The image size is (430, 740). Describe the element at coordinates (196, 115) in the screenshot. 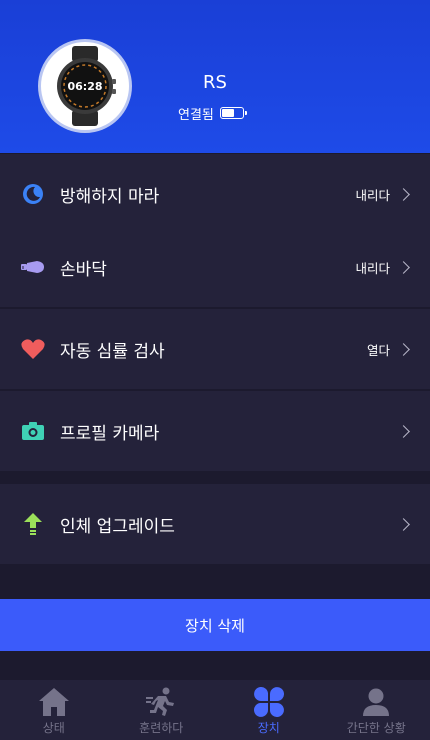

I see `connection-status-label: 연결됨` at that location.